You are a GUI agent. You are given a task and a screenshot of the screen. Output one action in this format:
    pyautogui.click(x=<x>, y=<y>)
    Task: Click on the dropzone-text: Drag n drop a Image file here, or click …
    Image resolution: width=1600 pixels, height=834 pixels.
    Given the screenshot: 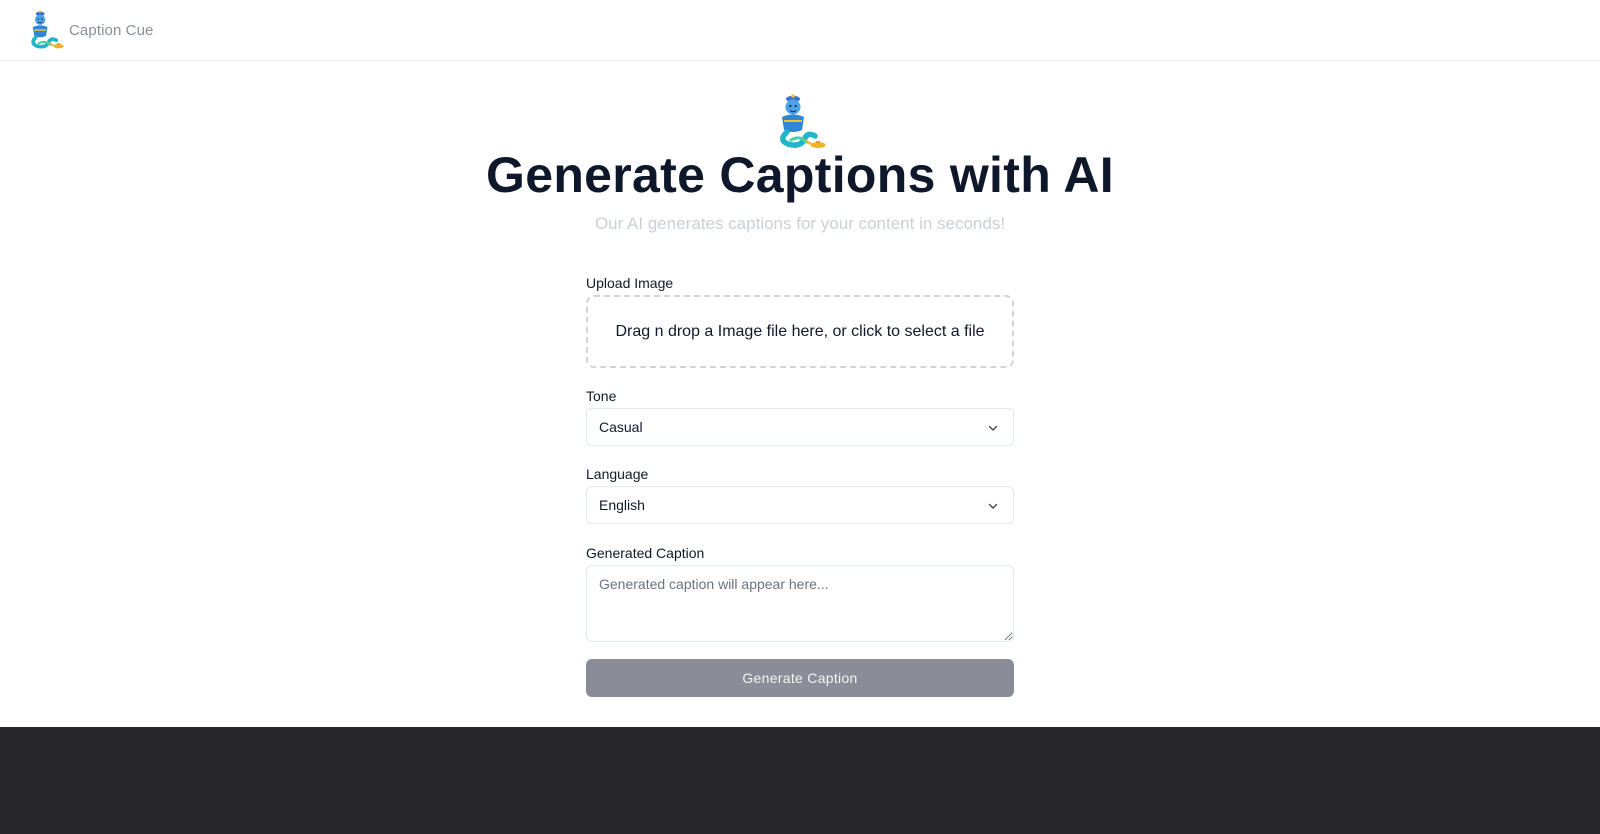 What is the action you would take?
    pyautogui.click(x=800, y=331)
    